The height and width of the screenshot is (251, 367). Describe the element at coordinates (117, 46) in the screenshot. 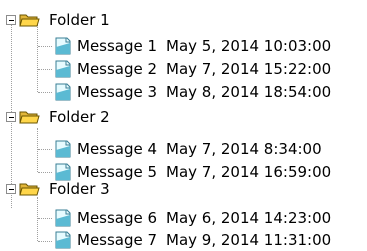

I see `message-label: Message 1` at that location.